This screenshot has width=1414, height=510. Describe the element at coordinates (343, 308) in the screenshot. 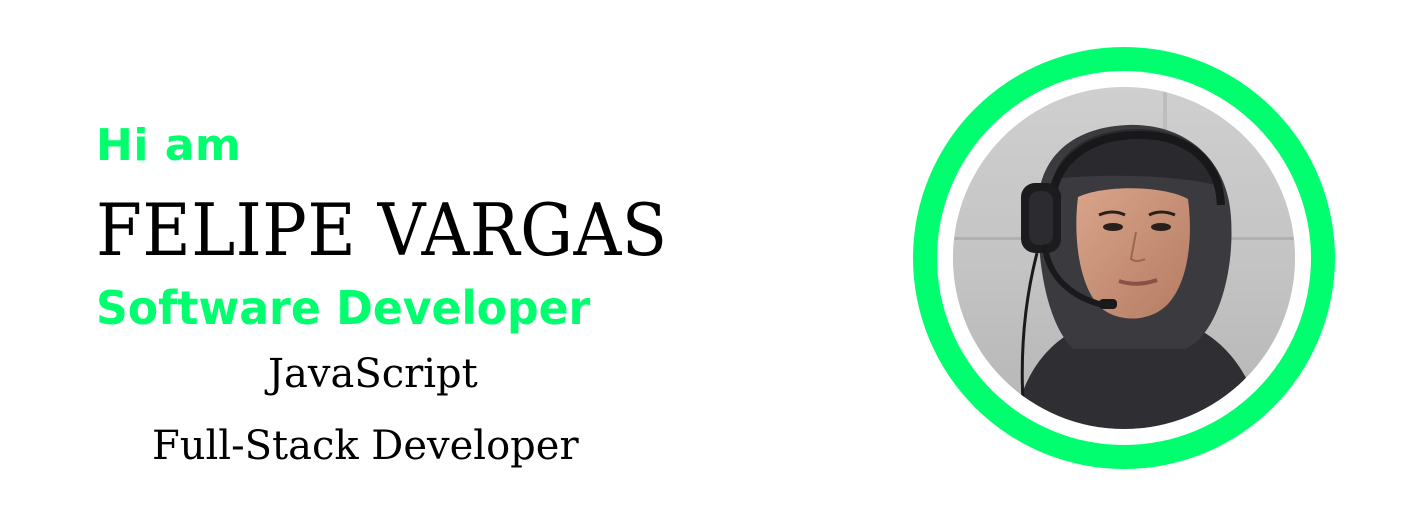

I see `role-title: Software Developer` at that location.